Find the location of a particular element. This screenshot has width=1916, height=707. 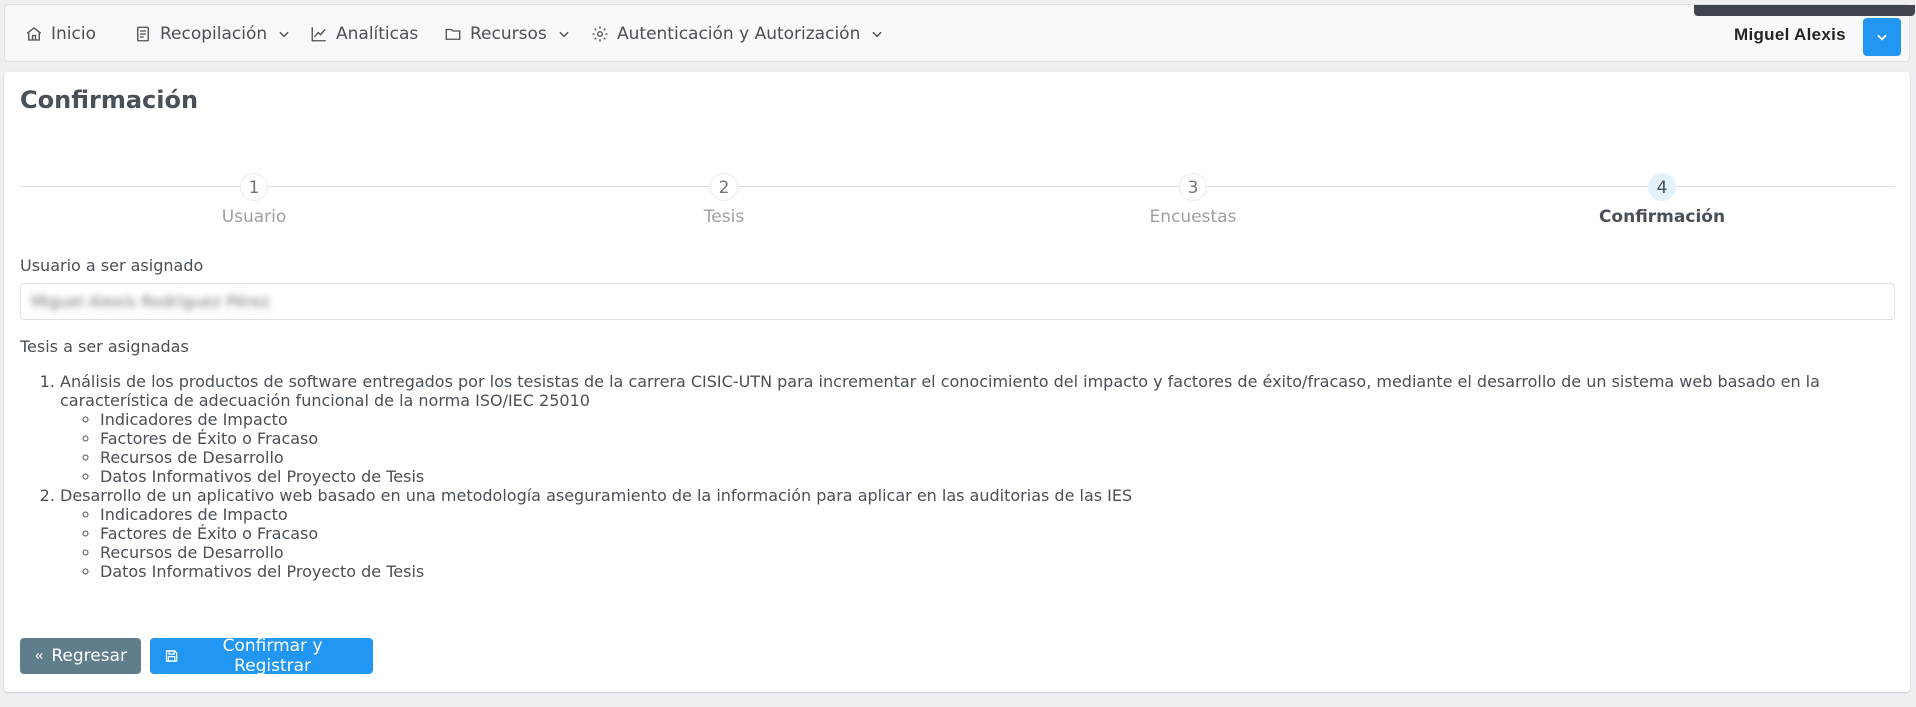

home-icon is located at coordinates (34, 34).